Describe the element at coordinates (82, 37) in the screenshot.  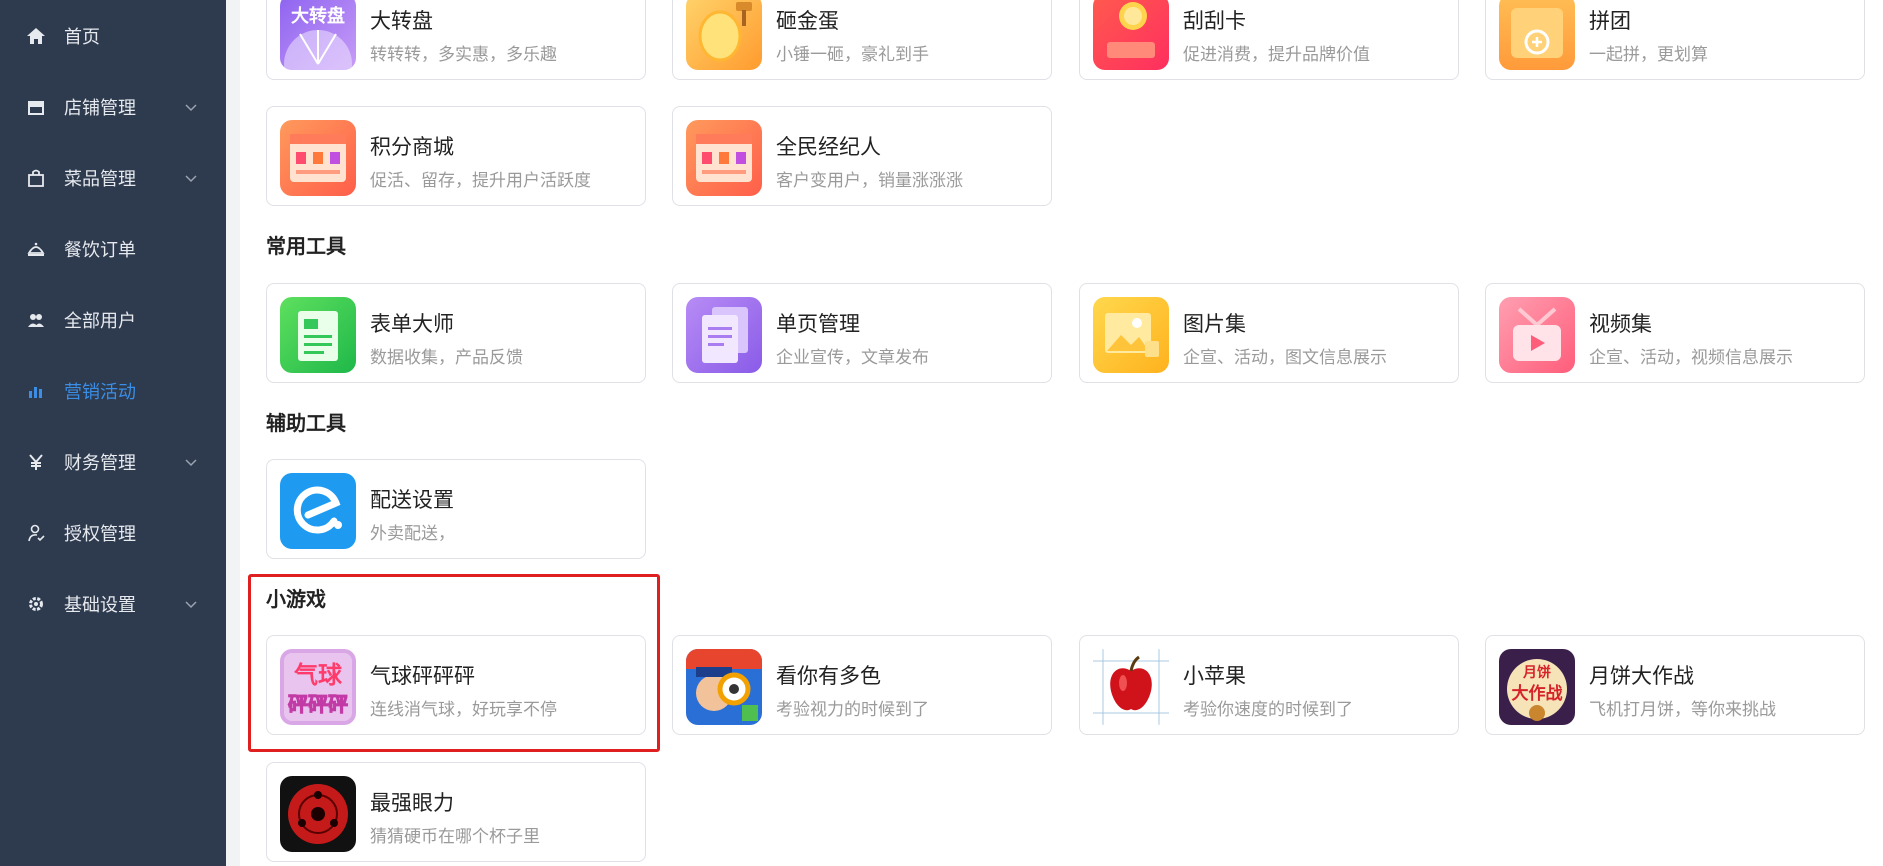
I see `sidebar-item-label: 首页` at that location.